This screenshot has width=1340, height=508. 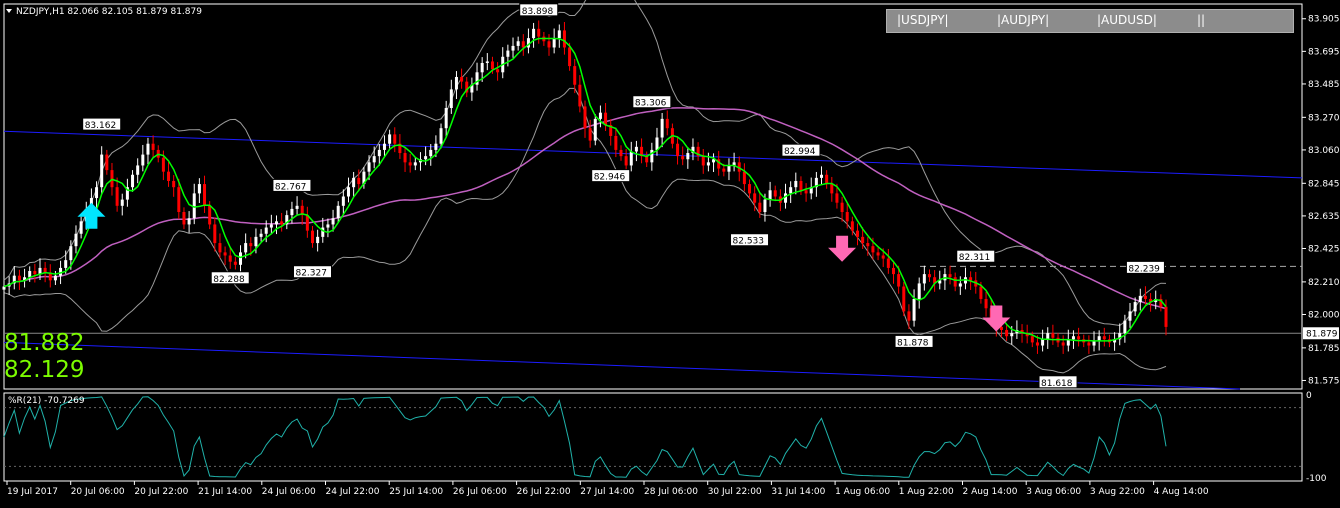 I want to click on symbol-tab-usdjpy: |USDJPY|, so click(x=923, y=20).